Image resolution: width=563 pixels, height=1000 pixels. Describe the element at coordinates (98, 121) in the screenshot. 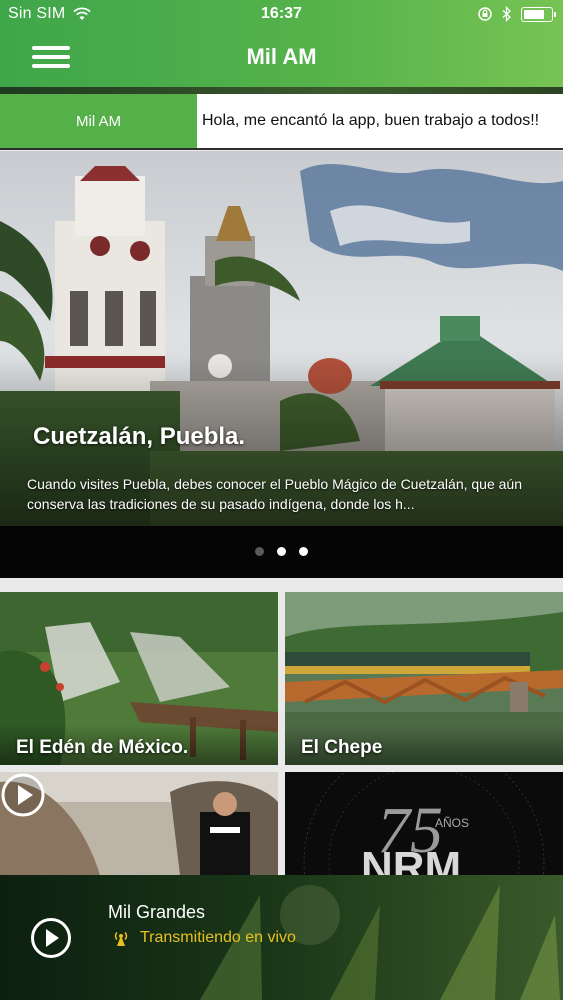

I see `ticker-tab: Mil AM` at that location.